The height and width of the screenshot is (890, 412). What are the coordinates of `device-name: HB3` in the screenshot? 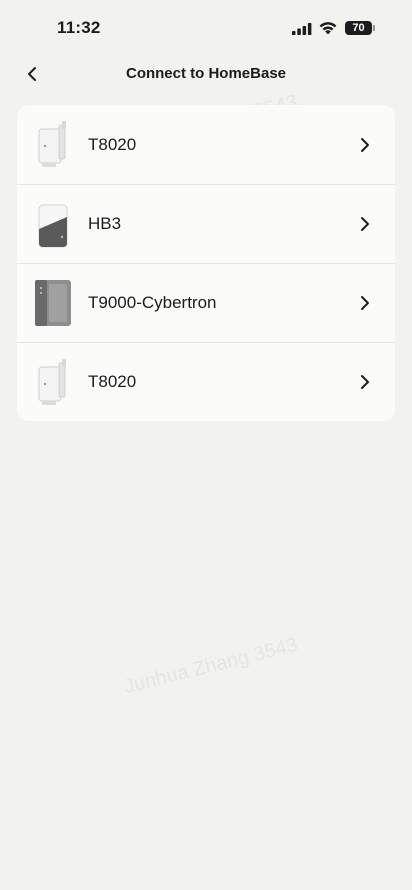 It's located at (105, 223).